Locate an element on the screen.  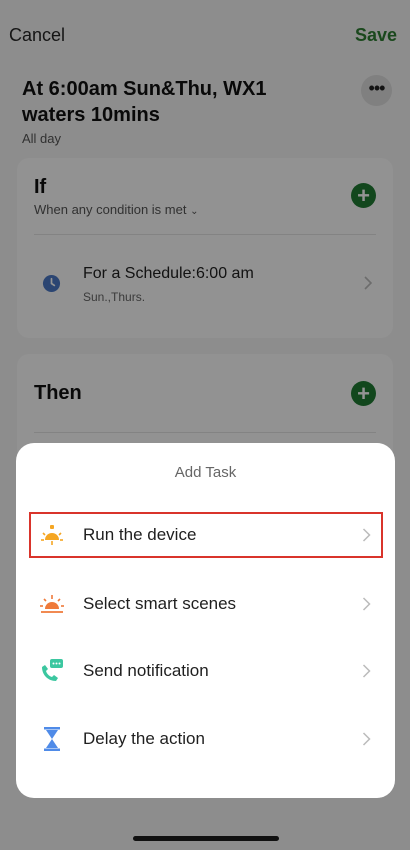
option-run-device: Run the device is located at coordinates (206, 535).